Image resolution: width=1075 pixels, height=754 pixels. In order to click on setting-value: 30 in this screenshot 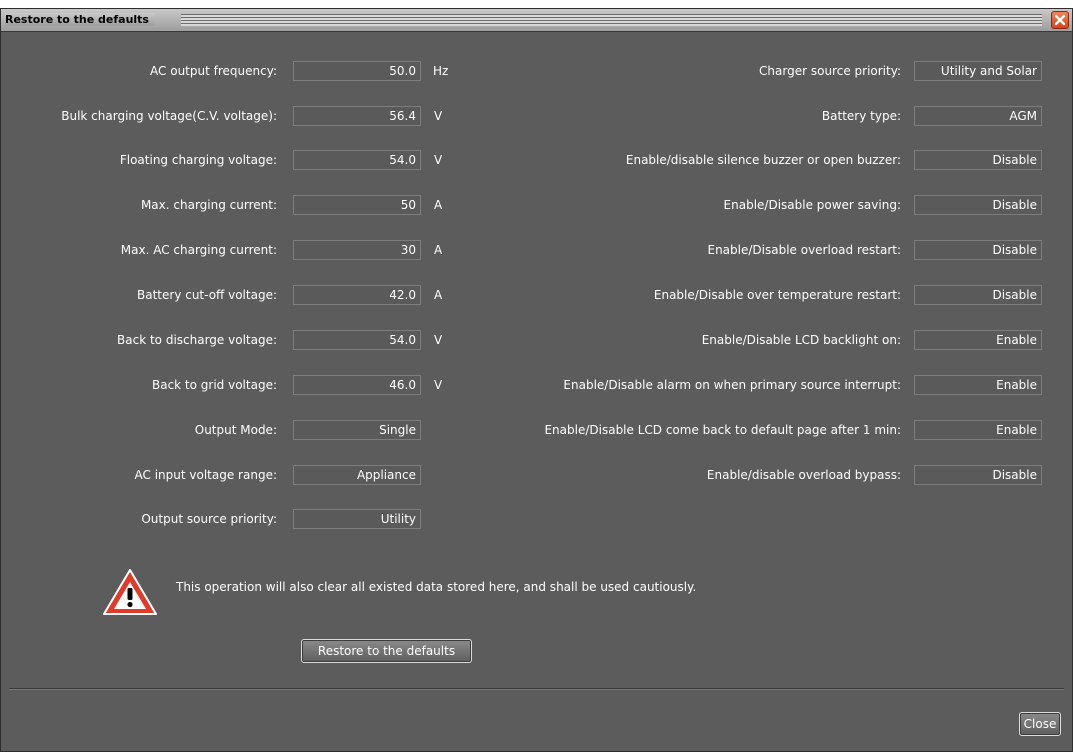, I will do `click(357, 250)`.